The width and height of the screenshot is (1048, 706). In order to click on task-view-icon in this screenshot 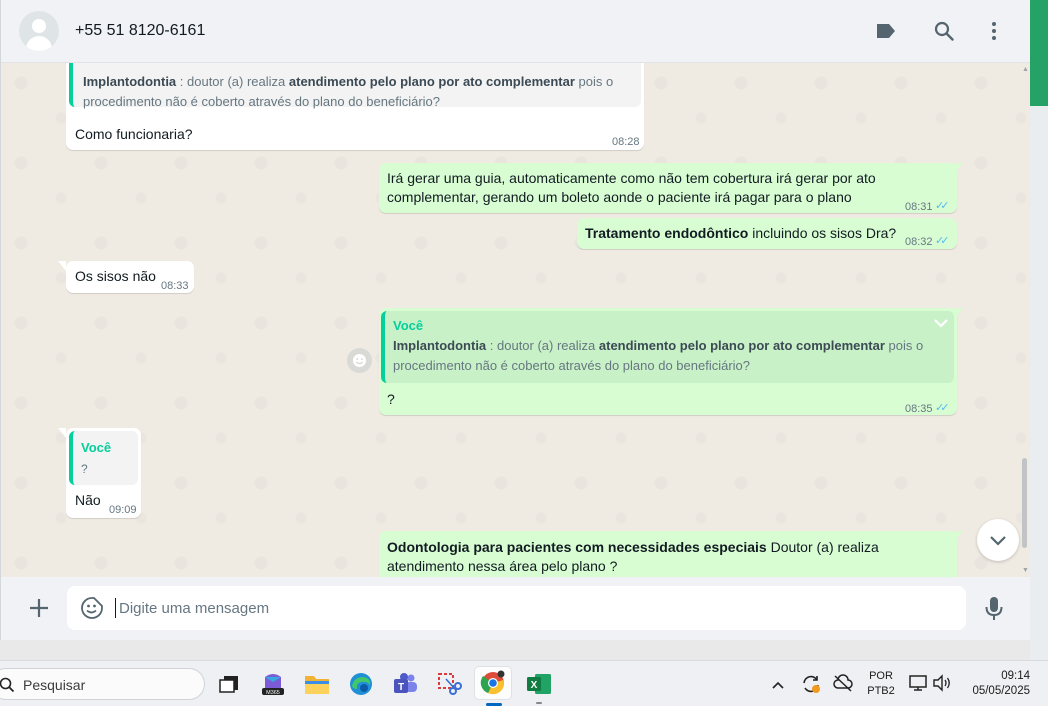, I will do `click(229, 684)`.